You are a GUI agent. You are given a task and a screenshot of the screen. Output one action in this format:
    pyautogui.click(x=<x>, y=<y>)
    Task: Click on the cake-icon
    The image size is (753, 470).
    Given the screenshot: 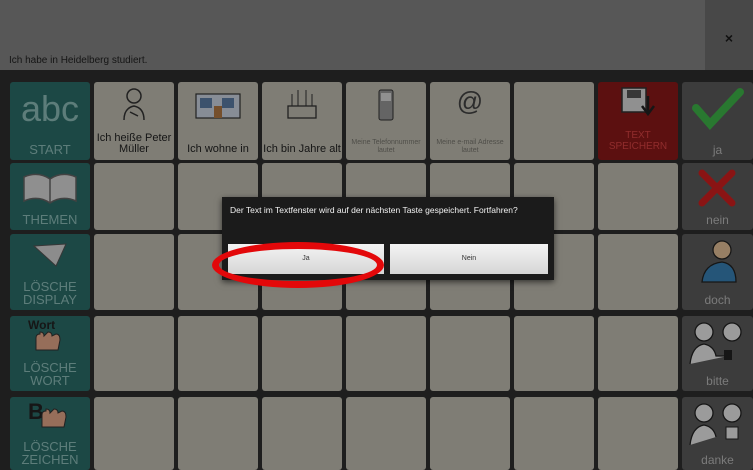 What is the action you would take?
    pyautogui.click(x=302, y=104)
    